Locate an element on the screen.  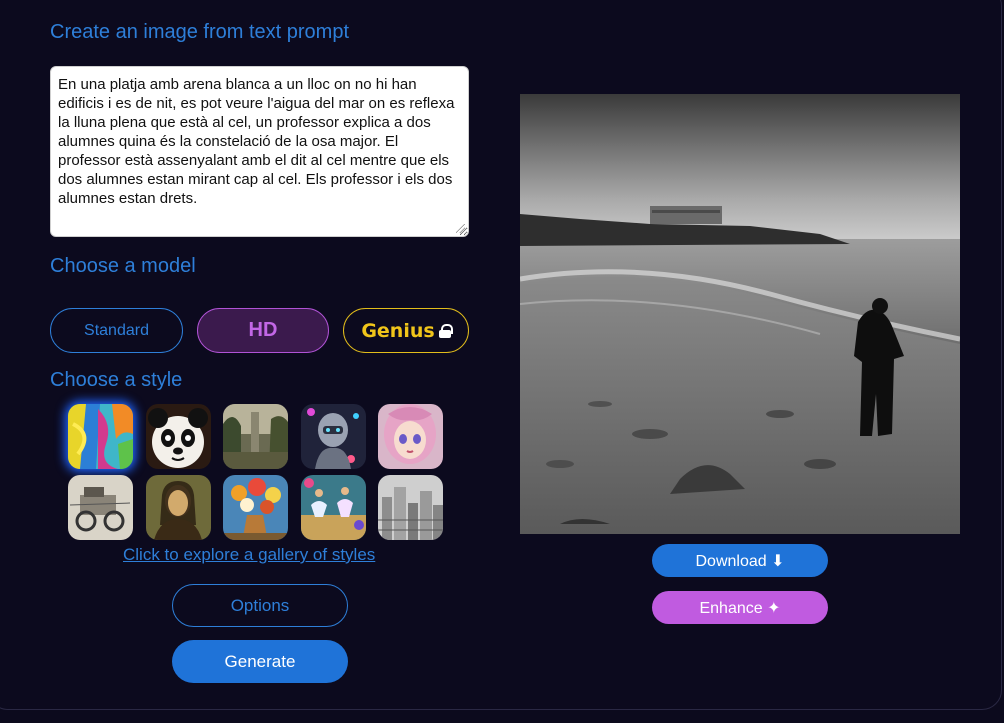
generate-button-label: Generate is located at coordinates (260, 661).